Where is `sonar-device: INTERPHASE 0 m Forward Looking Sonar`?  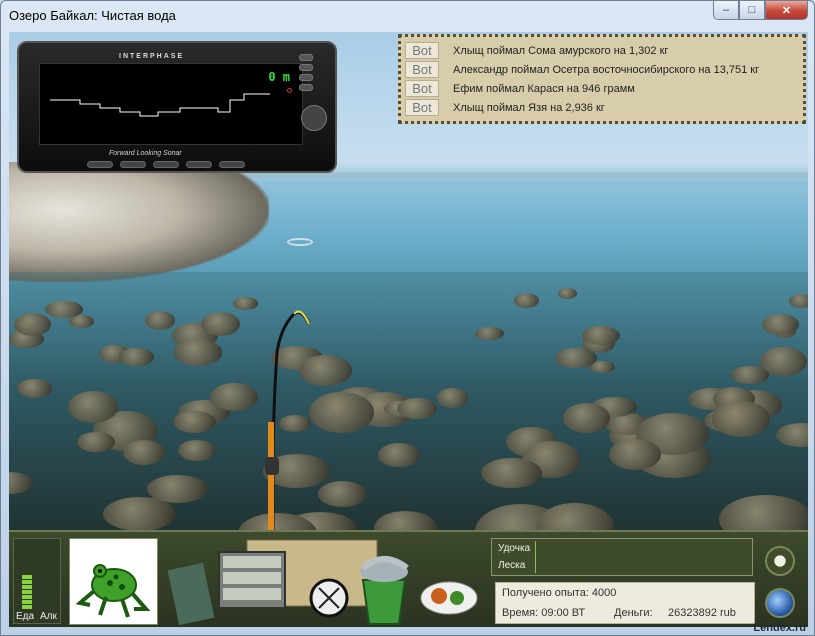 sonar-device: INTERPHASE 0 m Forward Looking Sonar is located at coordinates (177, 107).